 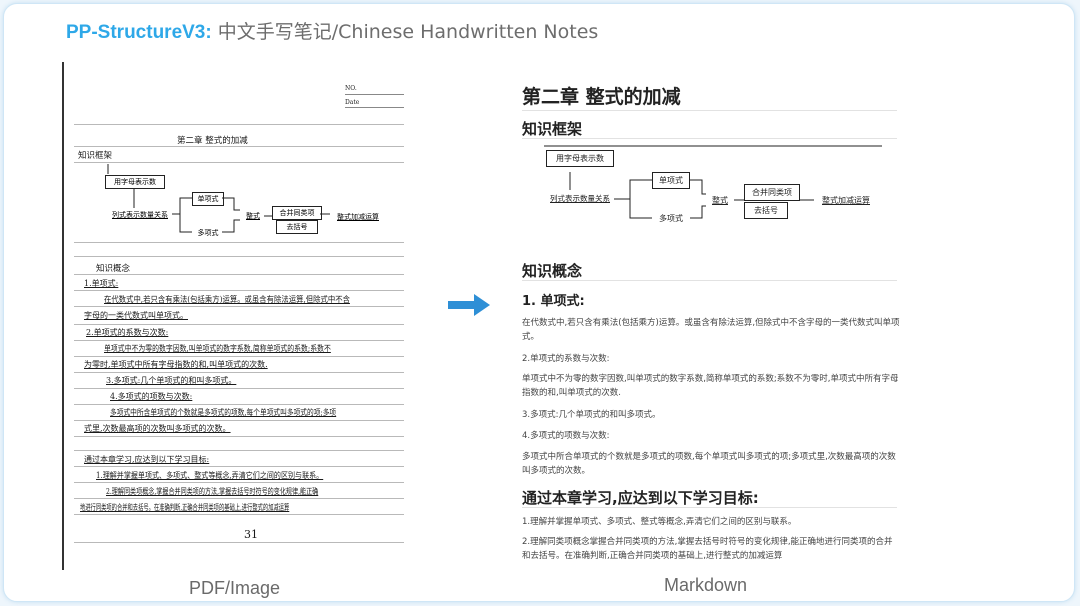 What do you see at coordinates (147, 459) in the screenshot?
I see `note-line-11: 通过本章学习,应达到以下学习目标:` at bounding box center [147, 459].